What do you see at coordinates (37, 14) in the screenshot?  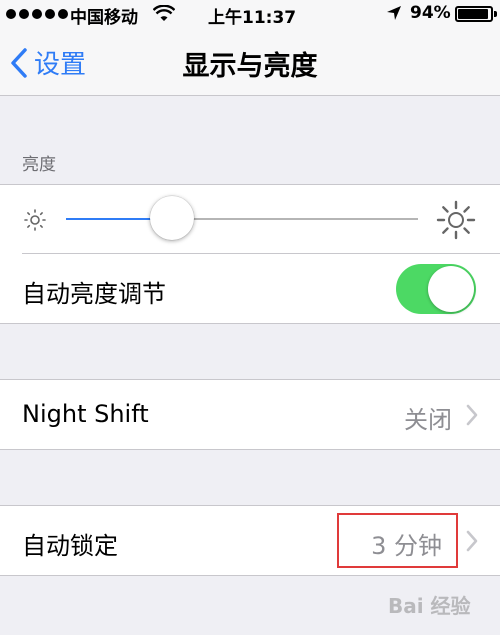 I see `signal-strength-icon` at bounding box center [37, 14].